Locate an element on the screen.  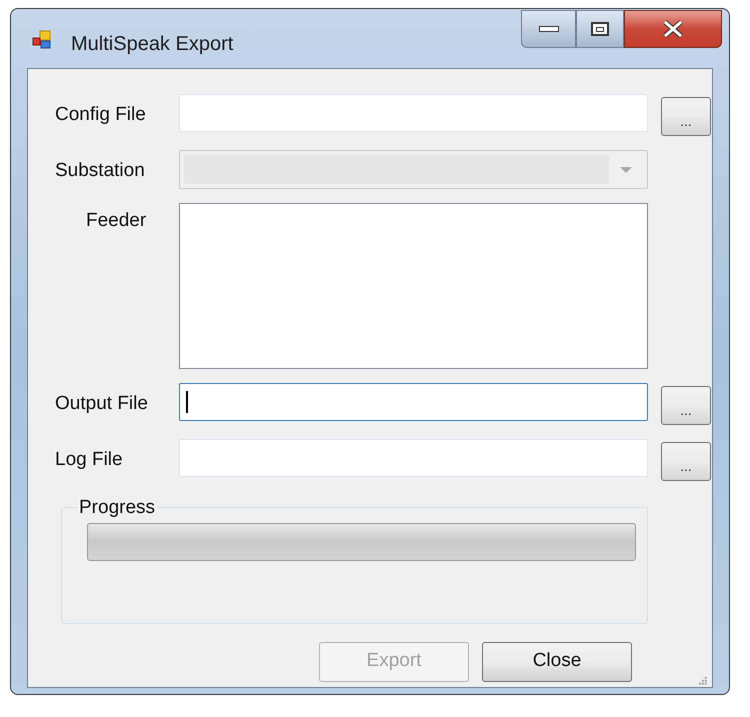
window-title: MultiSpeak Export is located at coordinates (152, 44).